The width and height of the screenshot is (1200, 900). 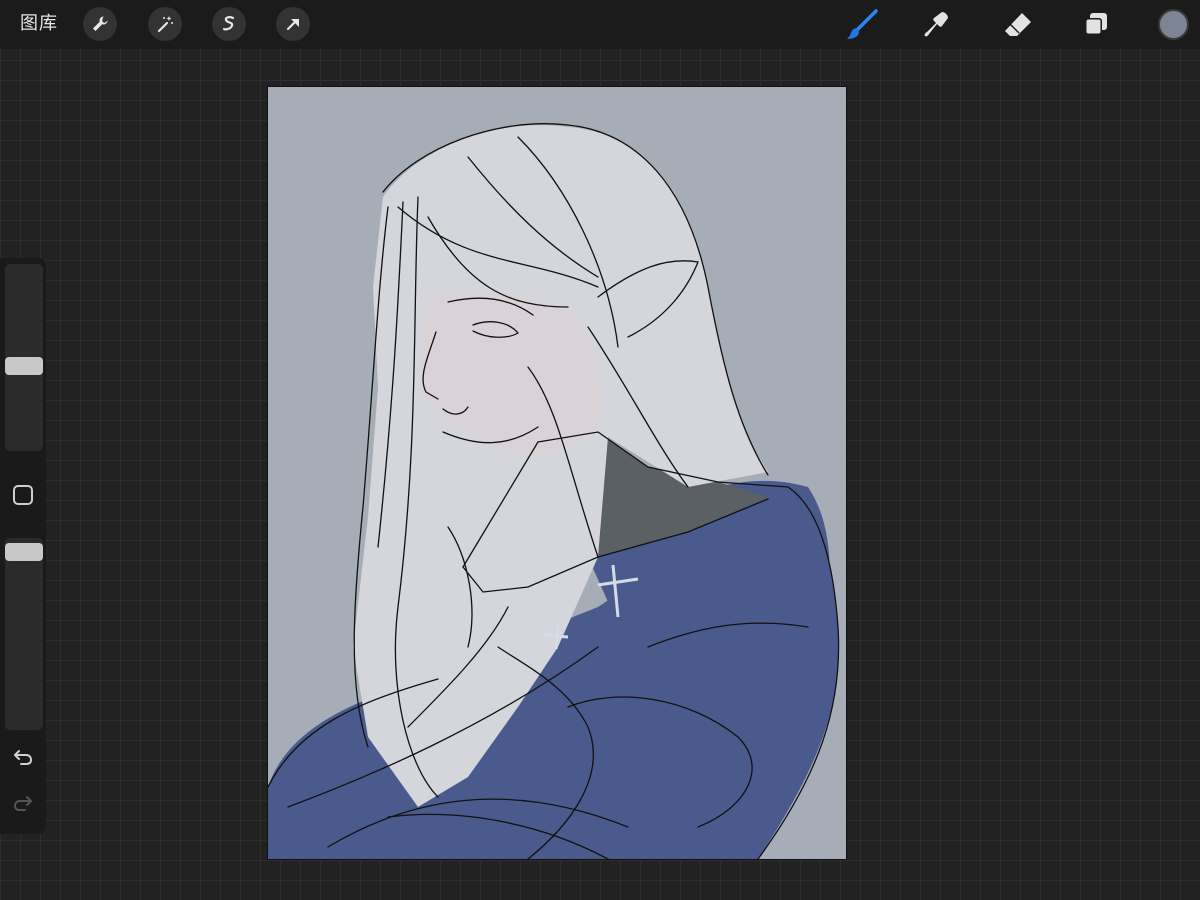 I want to click on eraser-icon, so click(x=1018, y=24).